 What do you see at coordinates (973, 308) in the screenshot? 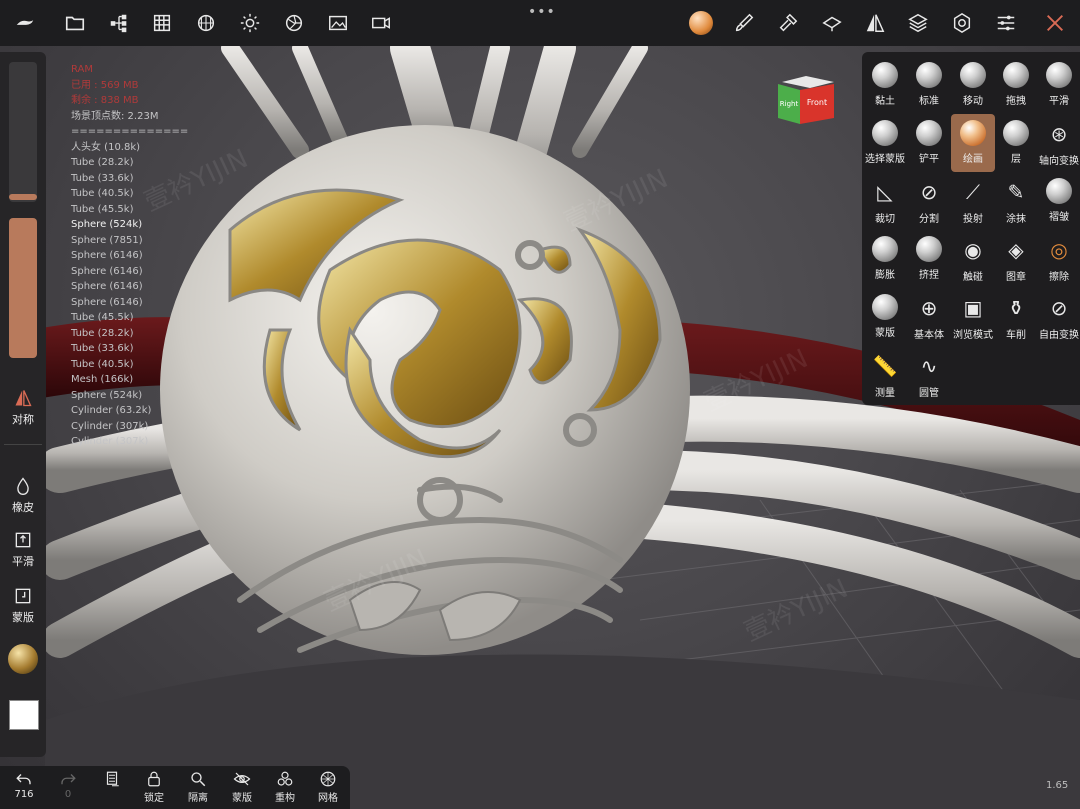
I see `view-mode-icon: ▣` at bounding box center [973, 308].